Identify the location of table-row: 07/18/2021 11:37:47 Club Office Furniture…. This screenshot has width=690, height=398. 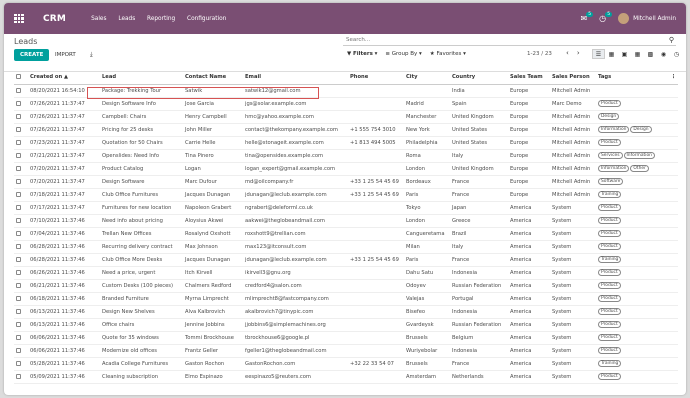
(346, 195).